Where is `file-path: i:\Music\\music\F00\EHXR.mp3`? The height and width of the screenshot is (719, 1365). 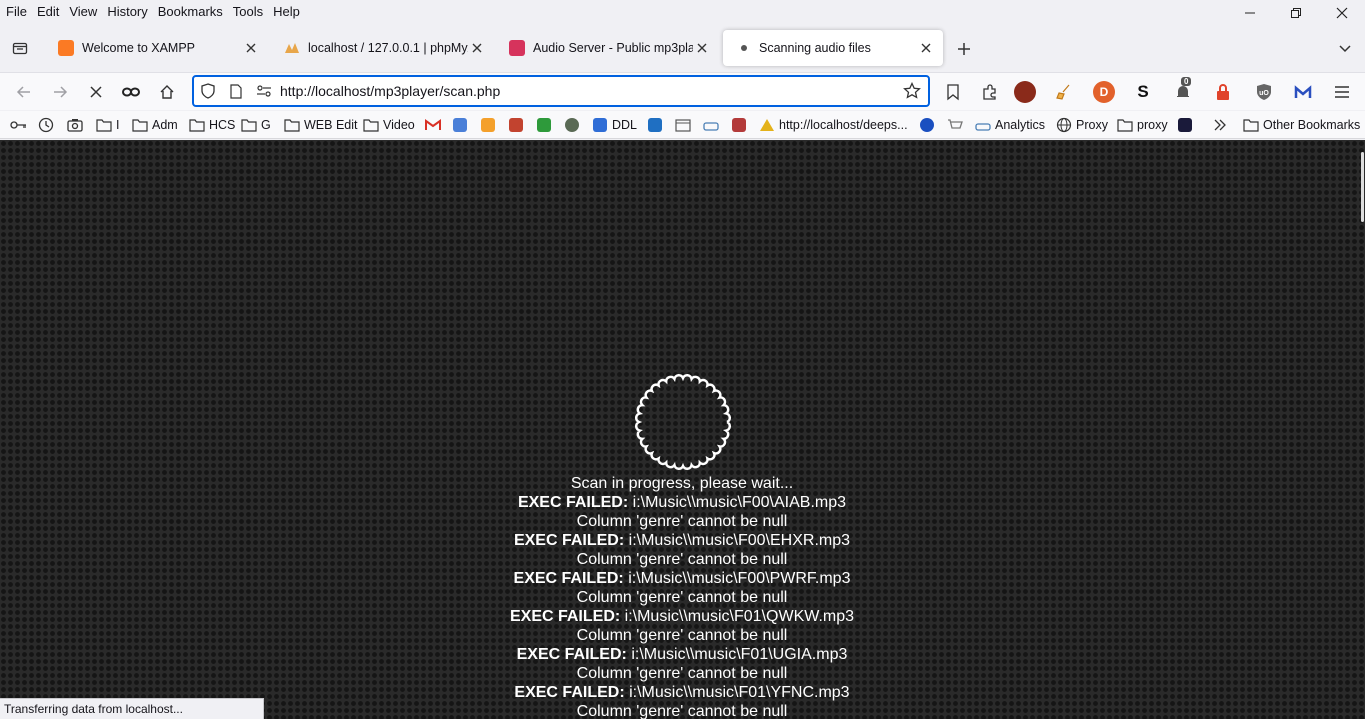 file-path: i:\Music\\music\F00\EHXR.mp3 is located at coordinates (739, 540).